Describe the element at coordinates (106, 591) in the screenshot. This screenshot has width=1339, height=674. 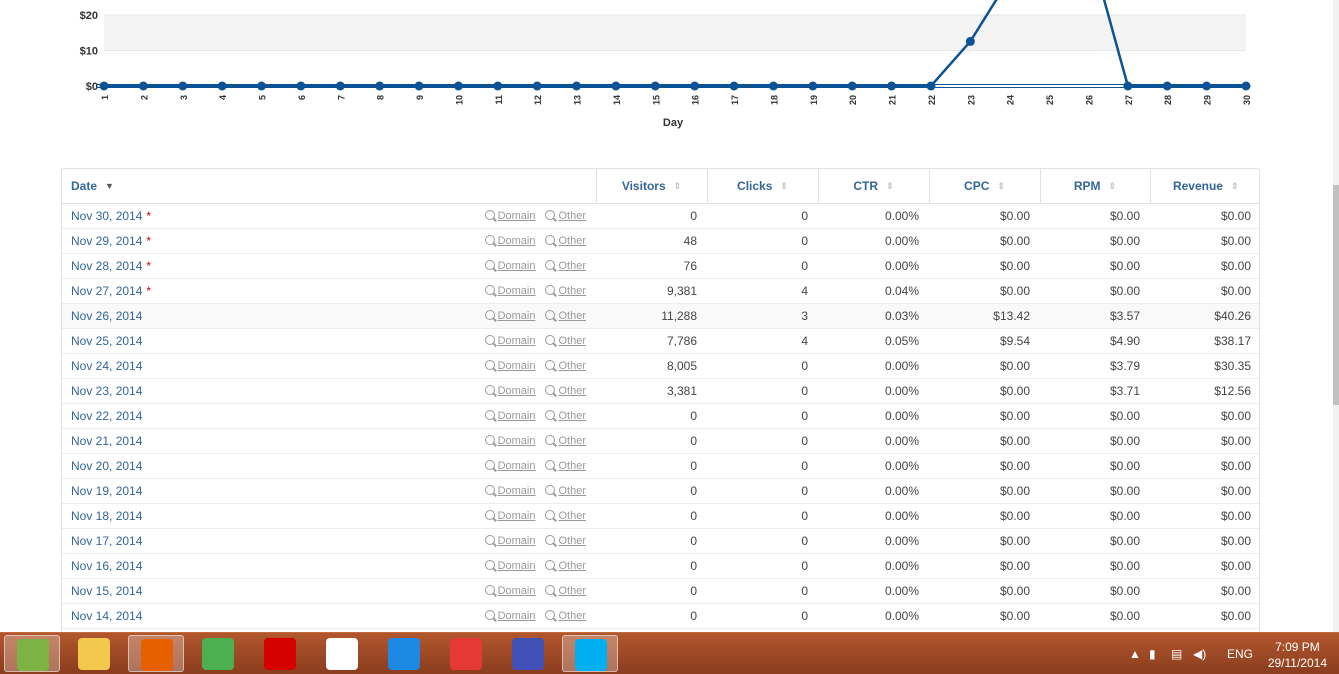
I see `date-link: Nov 15, 2014` at that location.